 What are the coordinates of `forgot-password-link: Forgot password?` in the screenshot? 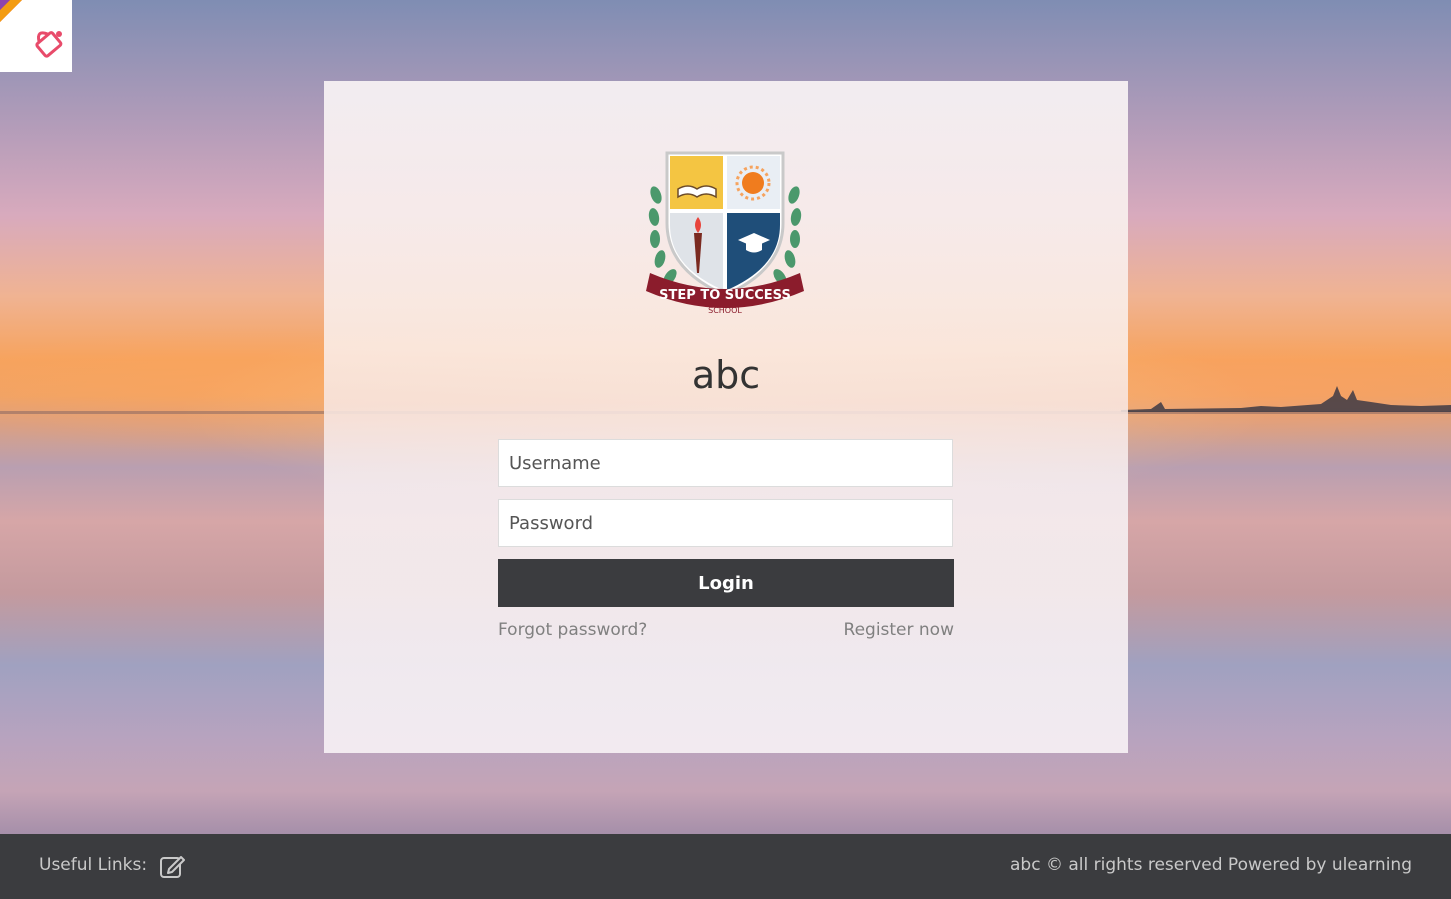 It's located at (572, 630).